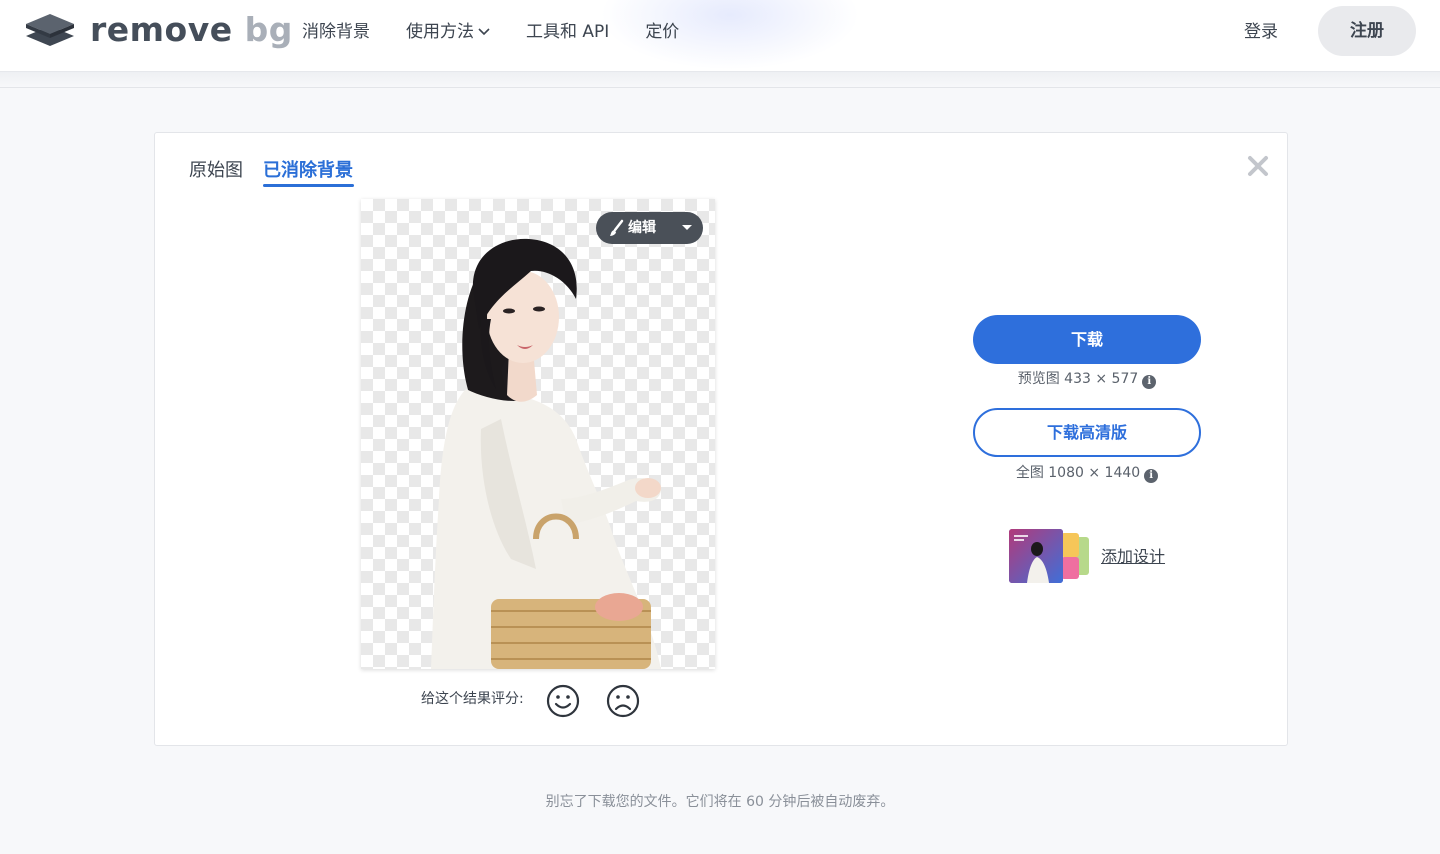 This screenshot has width=1440, height=854. I want to click on add-design-link: 添加设计, so click(1133, 557).